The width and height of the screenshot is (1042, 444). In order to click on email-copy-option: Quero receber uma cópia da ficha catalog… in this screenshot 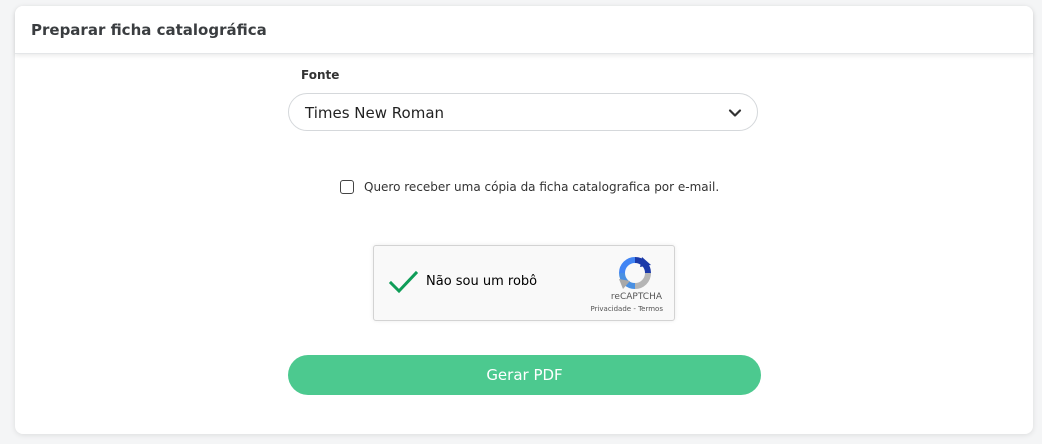, I will do `click(529, 187)`.